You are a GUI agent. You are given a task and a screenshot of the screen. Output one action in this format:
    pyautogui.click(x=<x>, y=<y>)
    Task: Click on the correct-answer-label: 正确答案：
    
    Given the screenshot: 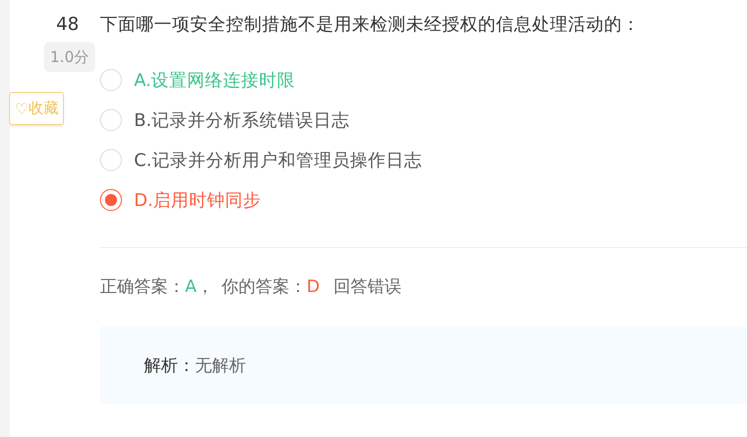 What is the action you would take?
    pyautogui.click(x=142, y=287)
    